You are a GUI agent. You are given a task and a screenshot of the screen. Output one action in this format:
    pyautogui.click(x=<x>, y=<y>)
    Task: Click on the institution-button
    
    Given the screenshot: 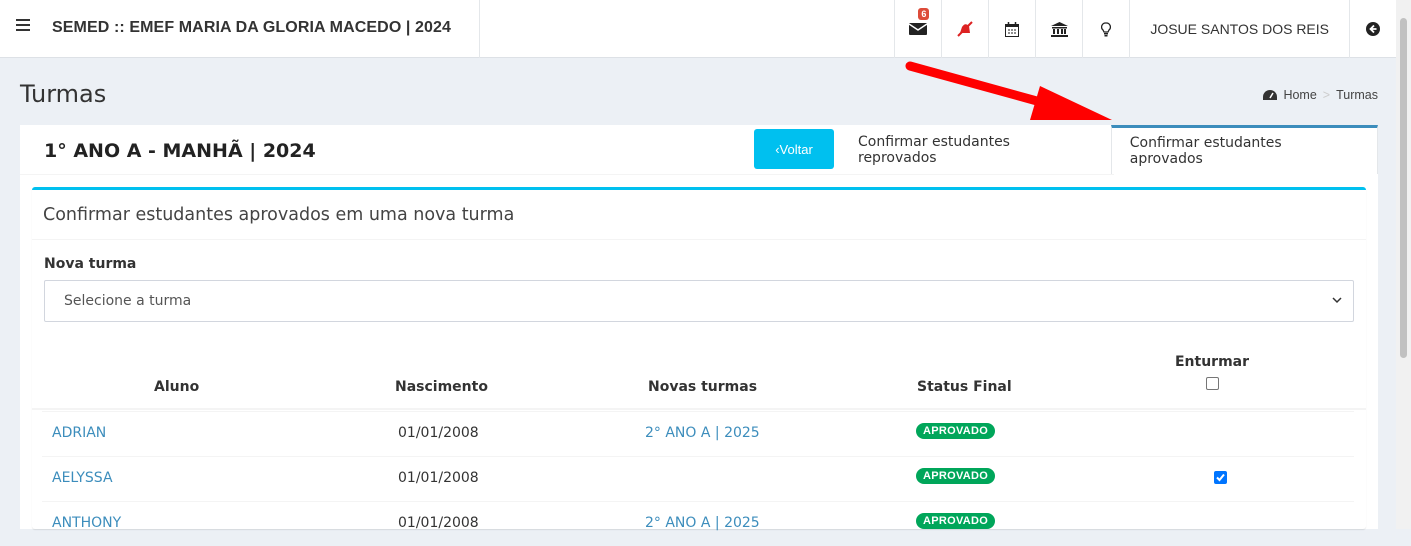 What is the action you would take?
    pyautogui.click(x=1058, y=29)
    